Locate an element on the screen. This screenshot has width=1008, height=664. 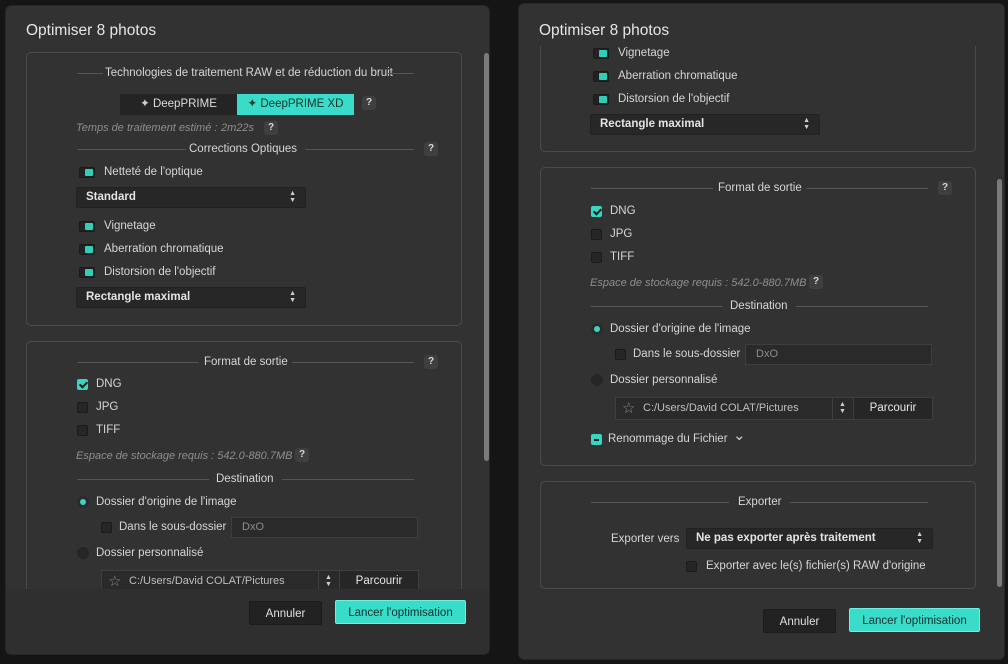
rename-file-checkbox is located at coordinates (596, 439).